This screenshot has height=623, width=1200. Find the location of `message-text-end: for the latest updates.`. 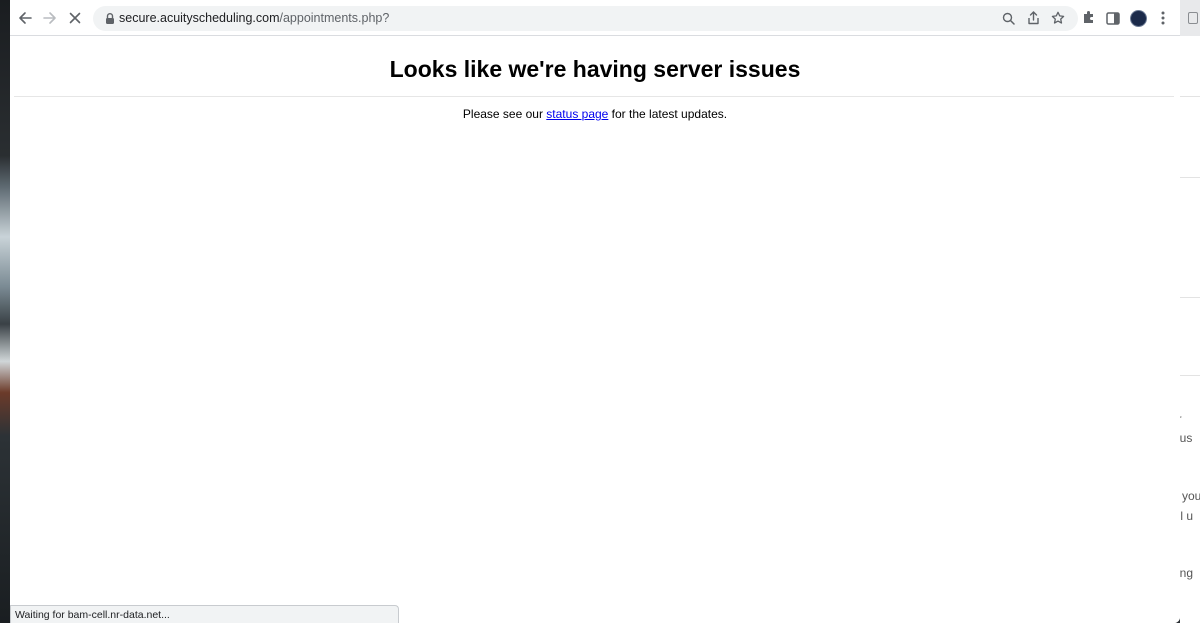

message-text-end: for the latest updates. is located at coordinates (668, 114).